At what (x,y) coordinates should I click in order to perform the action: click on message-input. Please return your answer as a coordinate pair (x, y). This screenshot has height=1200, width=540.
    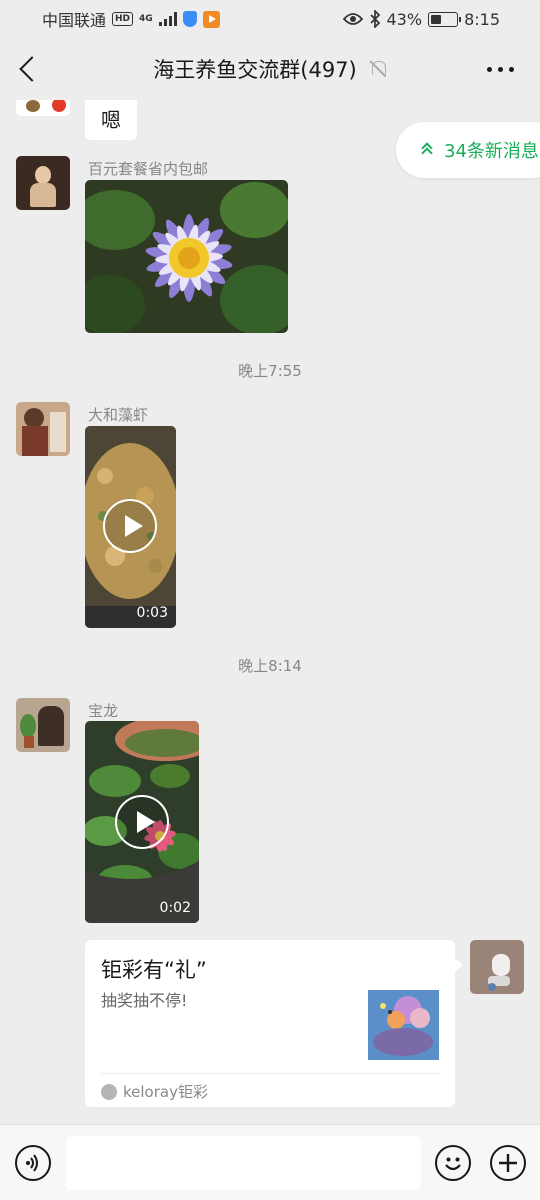
    Looking at the image, I should click on (243, 1163).